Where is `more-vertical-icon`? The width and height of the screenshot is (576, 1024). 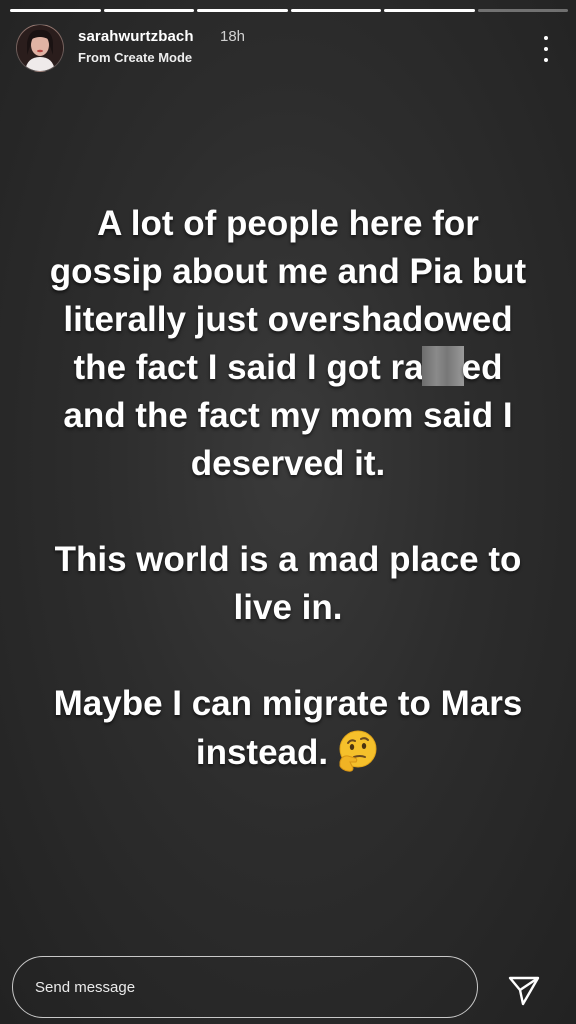
more-vertical-icon is located at coordinates (546, 38).